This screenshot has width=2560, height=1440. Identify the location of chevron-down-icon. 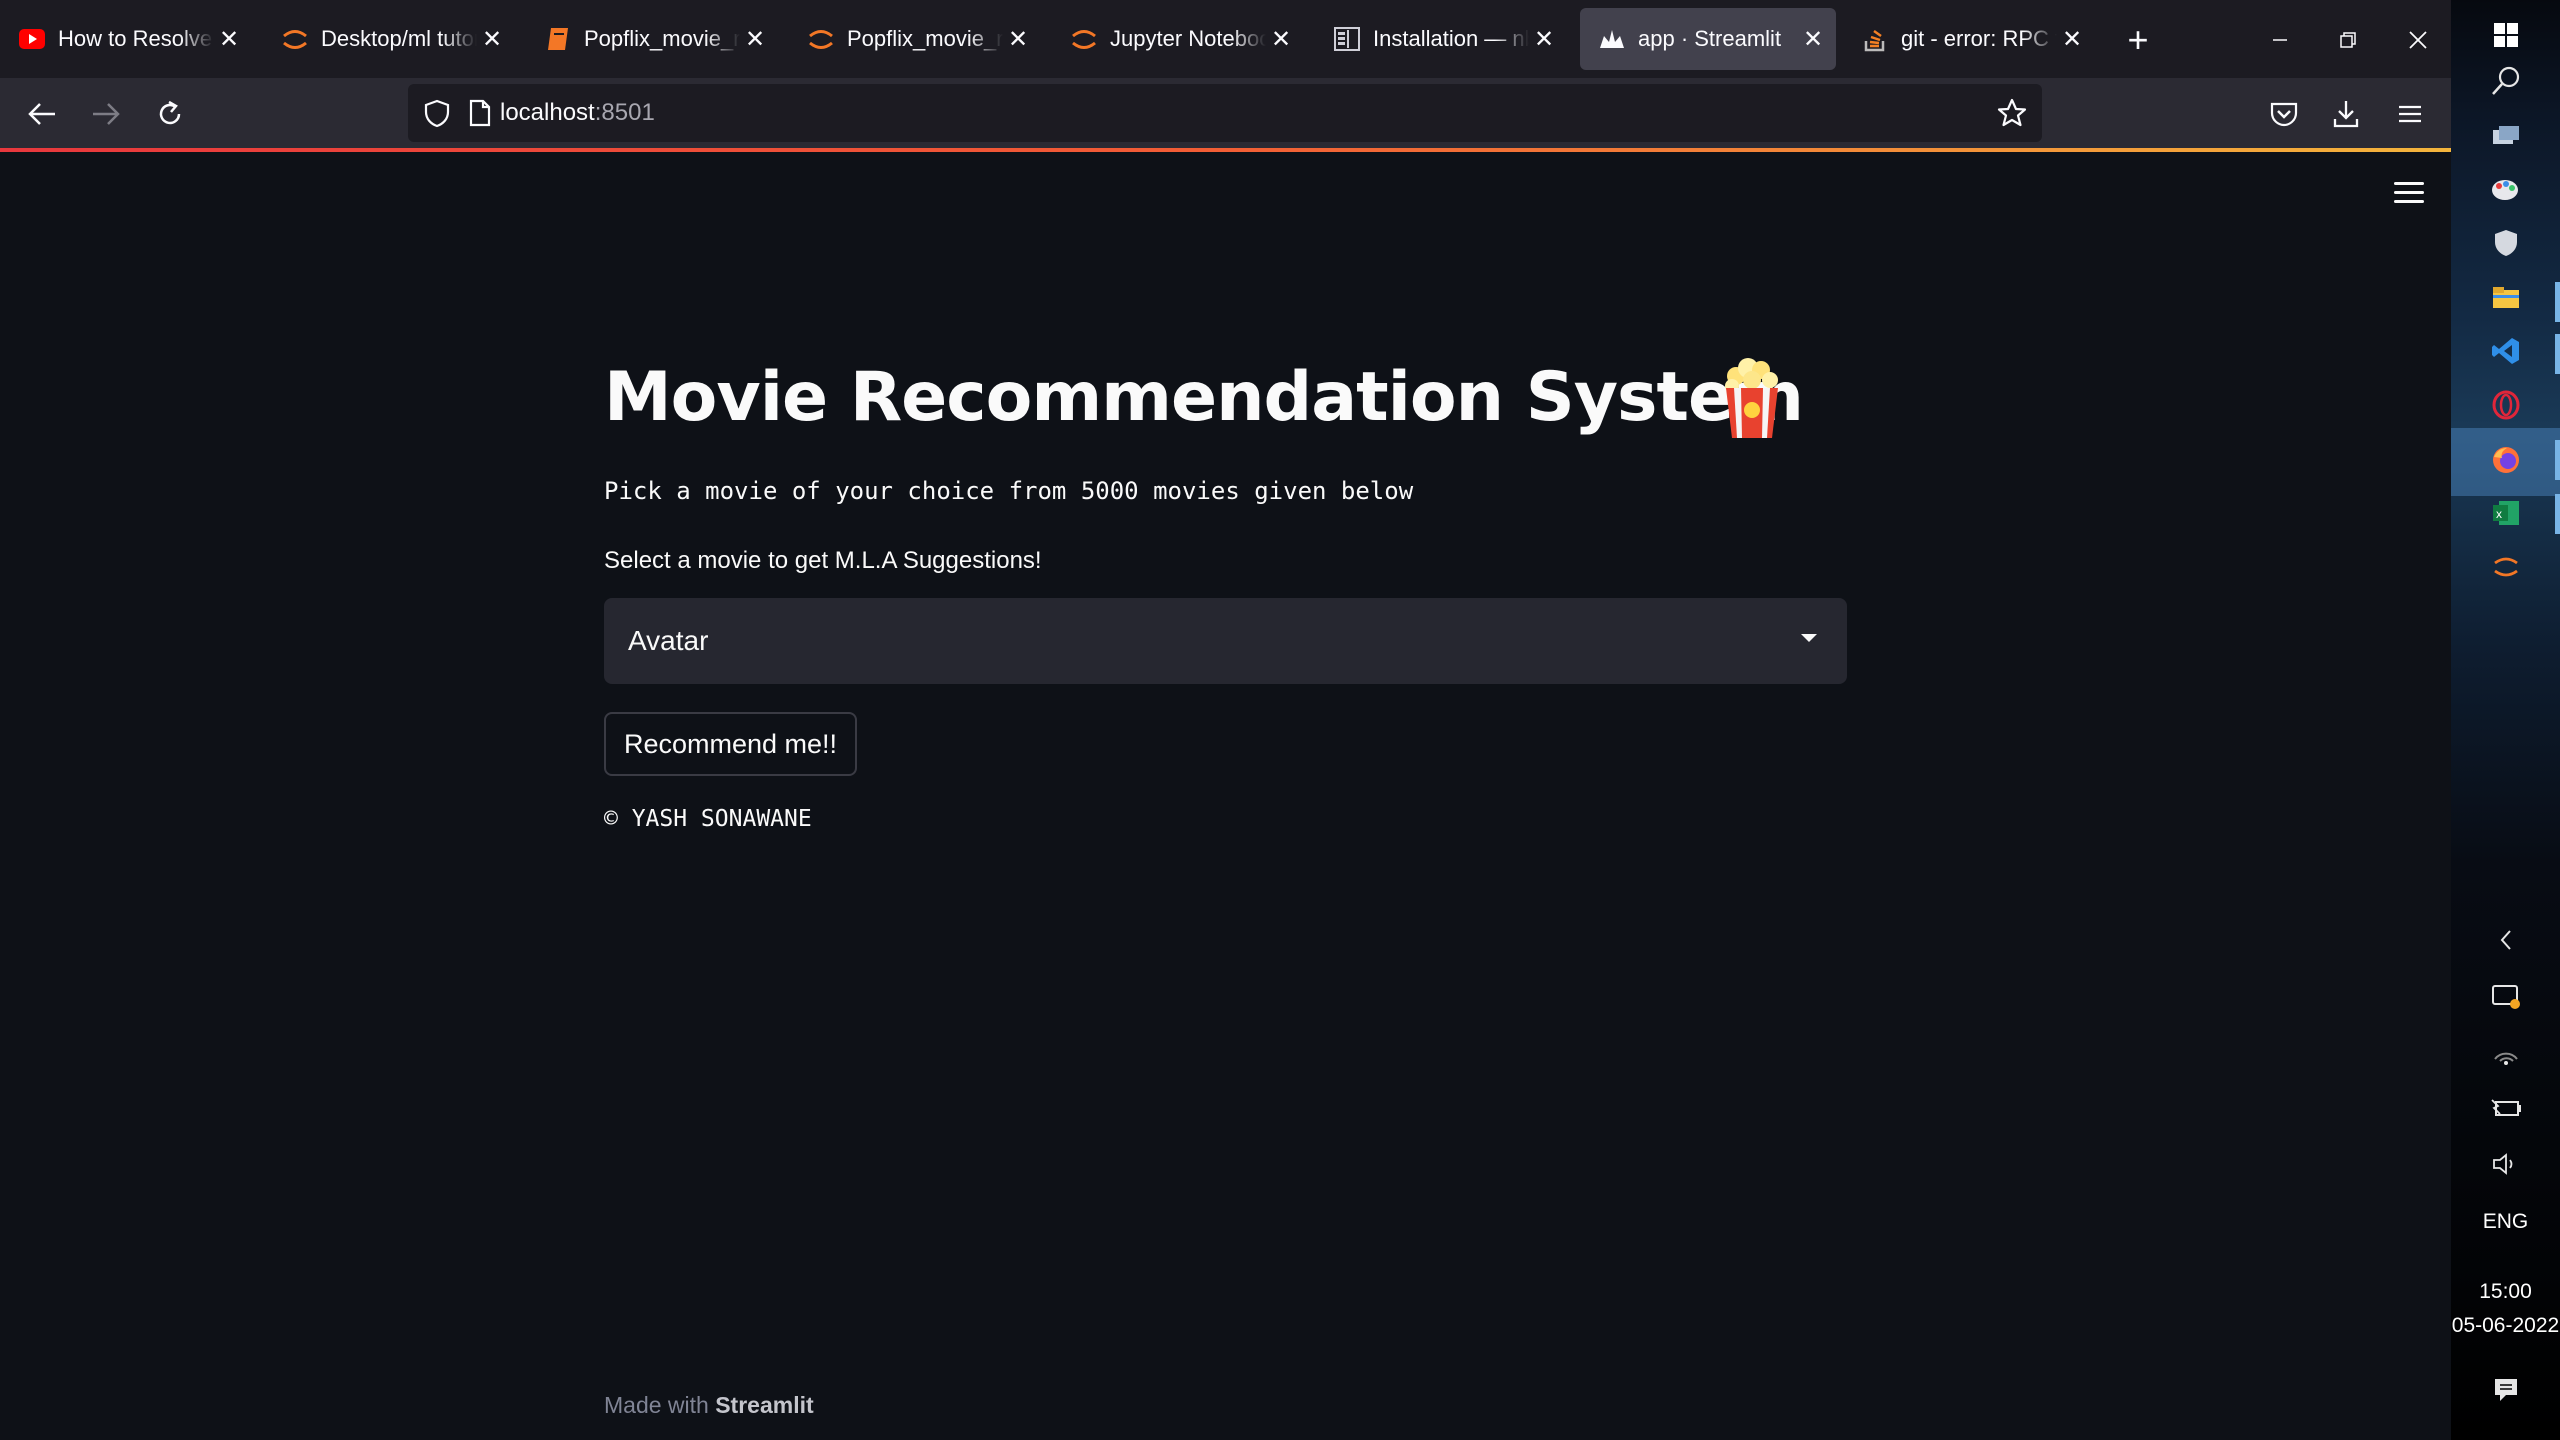
(1809, 638).